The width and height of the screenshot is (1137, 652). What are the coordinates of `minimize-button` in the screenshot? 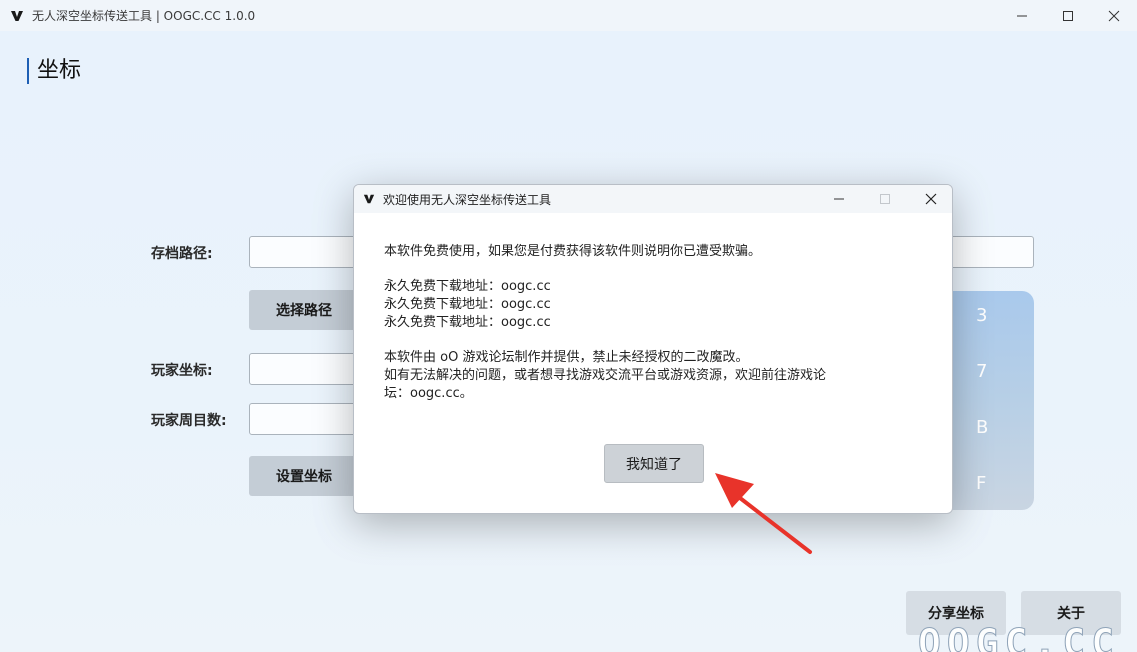 It's located at (1022, 15).